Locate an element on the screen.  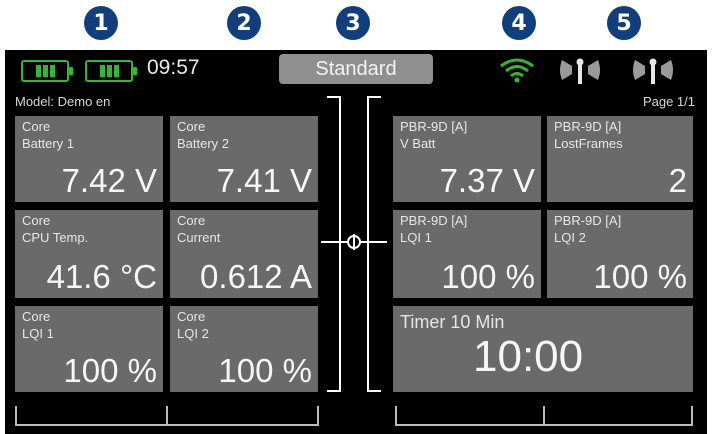
clock: 09:57 is located at coordinates (173, 67).